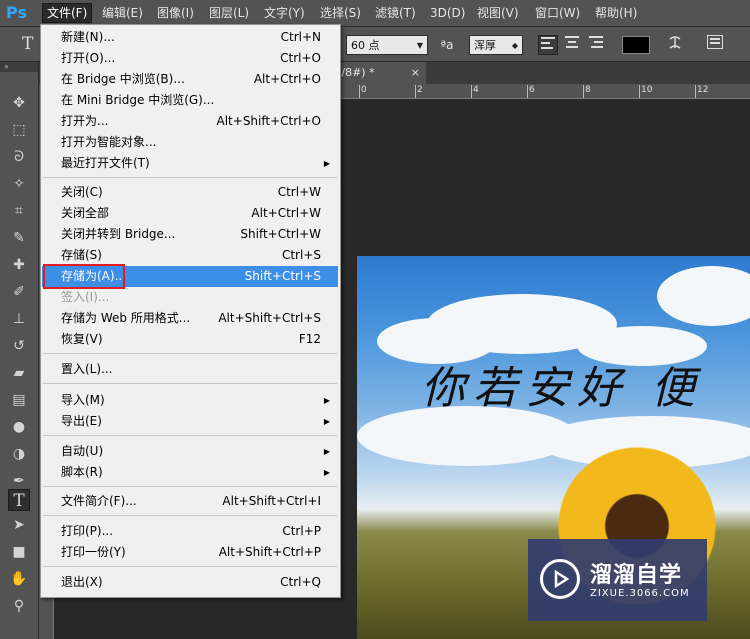 Image resolution: width=750 pixels, height=639 pixels. What do you see at coordinates (19, 373) in the screenshot?
I see `eraser-tool-icon: ▰` at bounding box center [19, 373].